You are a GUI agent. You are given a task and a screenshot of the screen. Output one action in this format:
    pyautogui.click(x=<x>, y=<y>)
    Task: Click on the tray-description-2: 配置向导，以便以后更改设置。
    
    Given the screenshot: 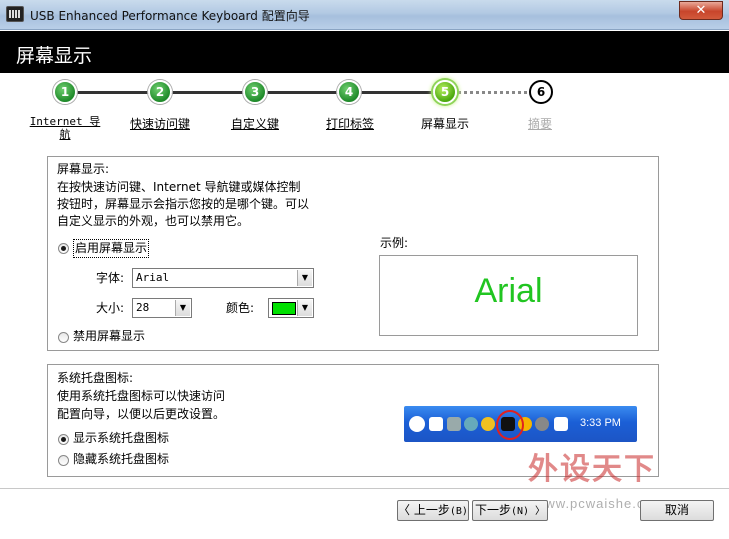 What is the action you would take?
    pyautogui.click(x=141, y=414)
    